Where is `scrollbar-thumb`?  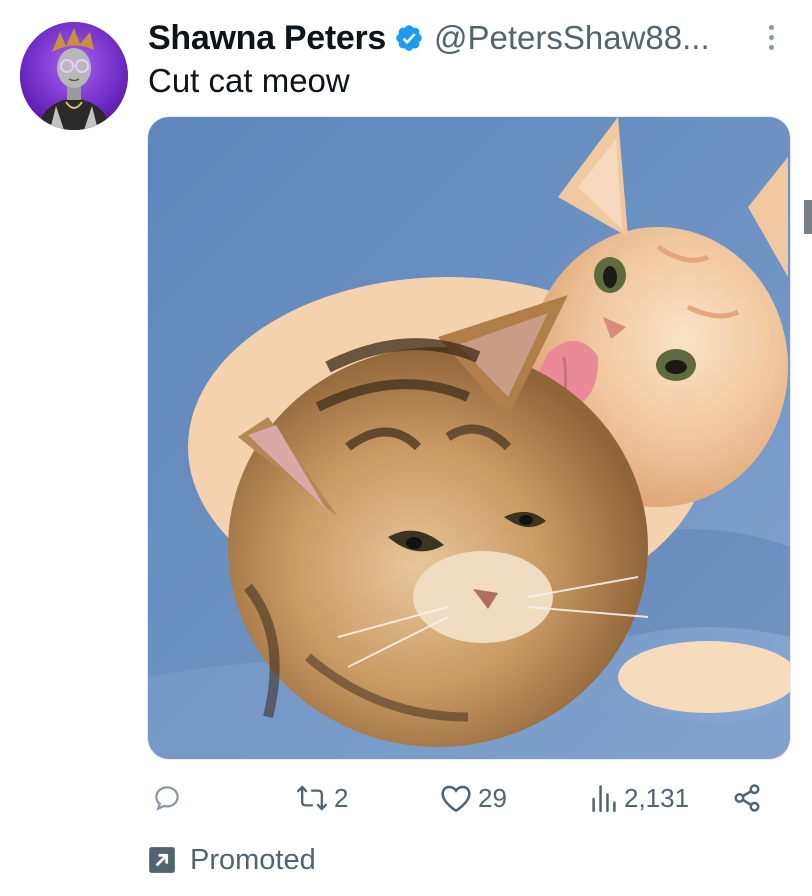 scrollbar-thumb is located at coordinates (808, 217).